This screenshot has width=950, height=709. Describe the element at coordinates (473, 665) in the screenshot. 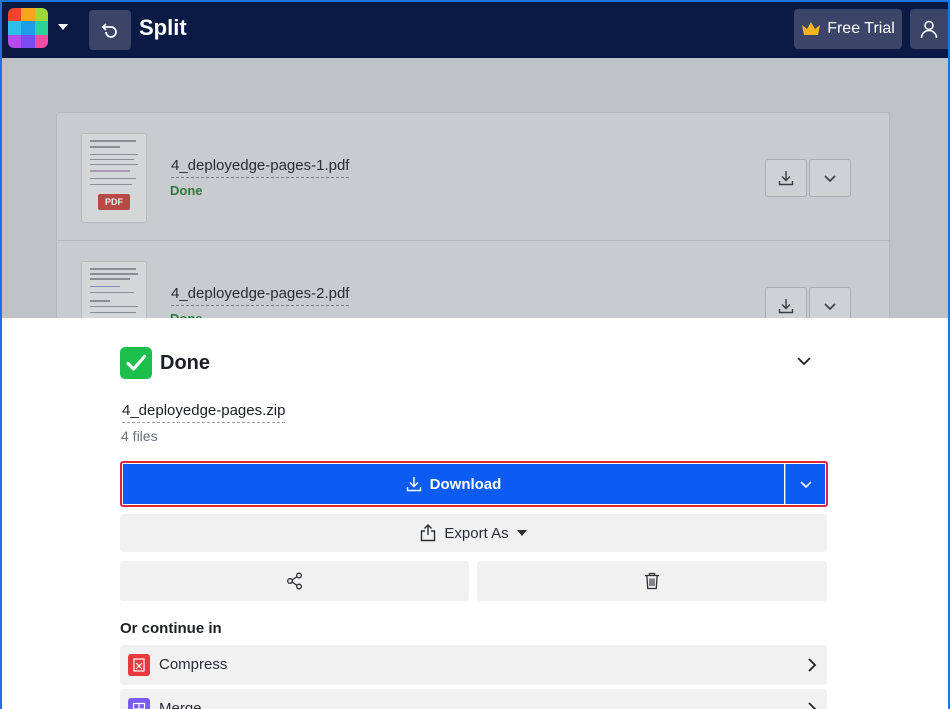

I see `continue-tool-compress: Compress` at that location.